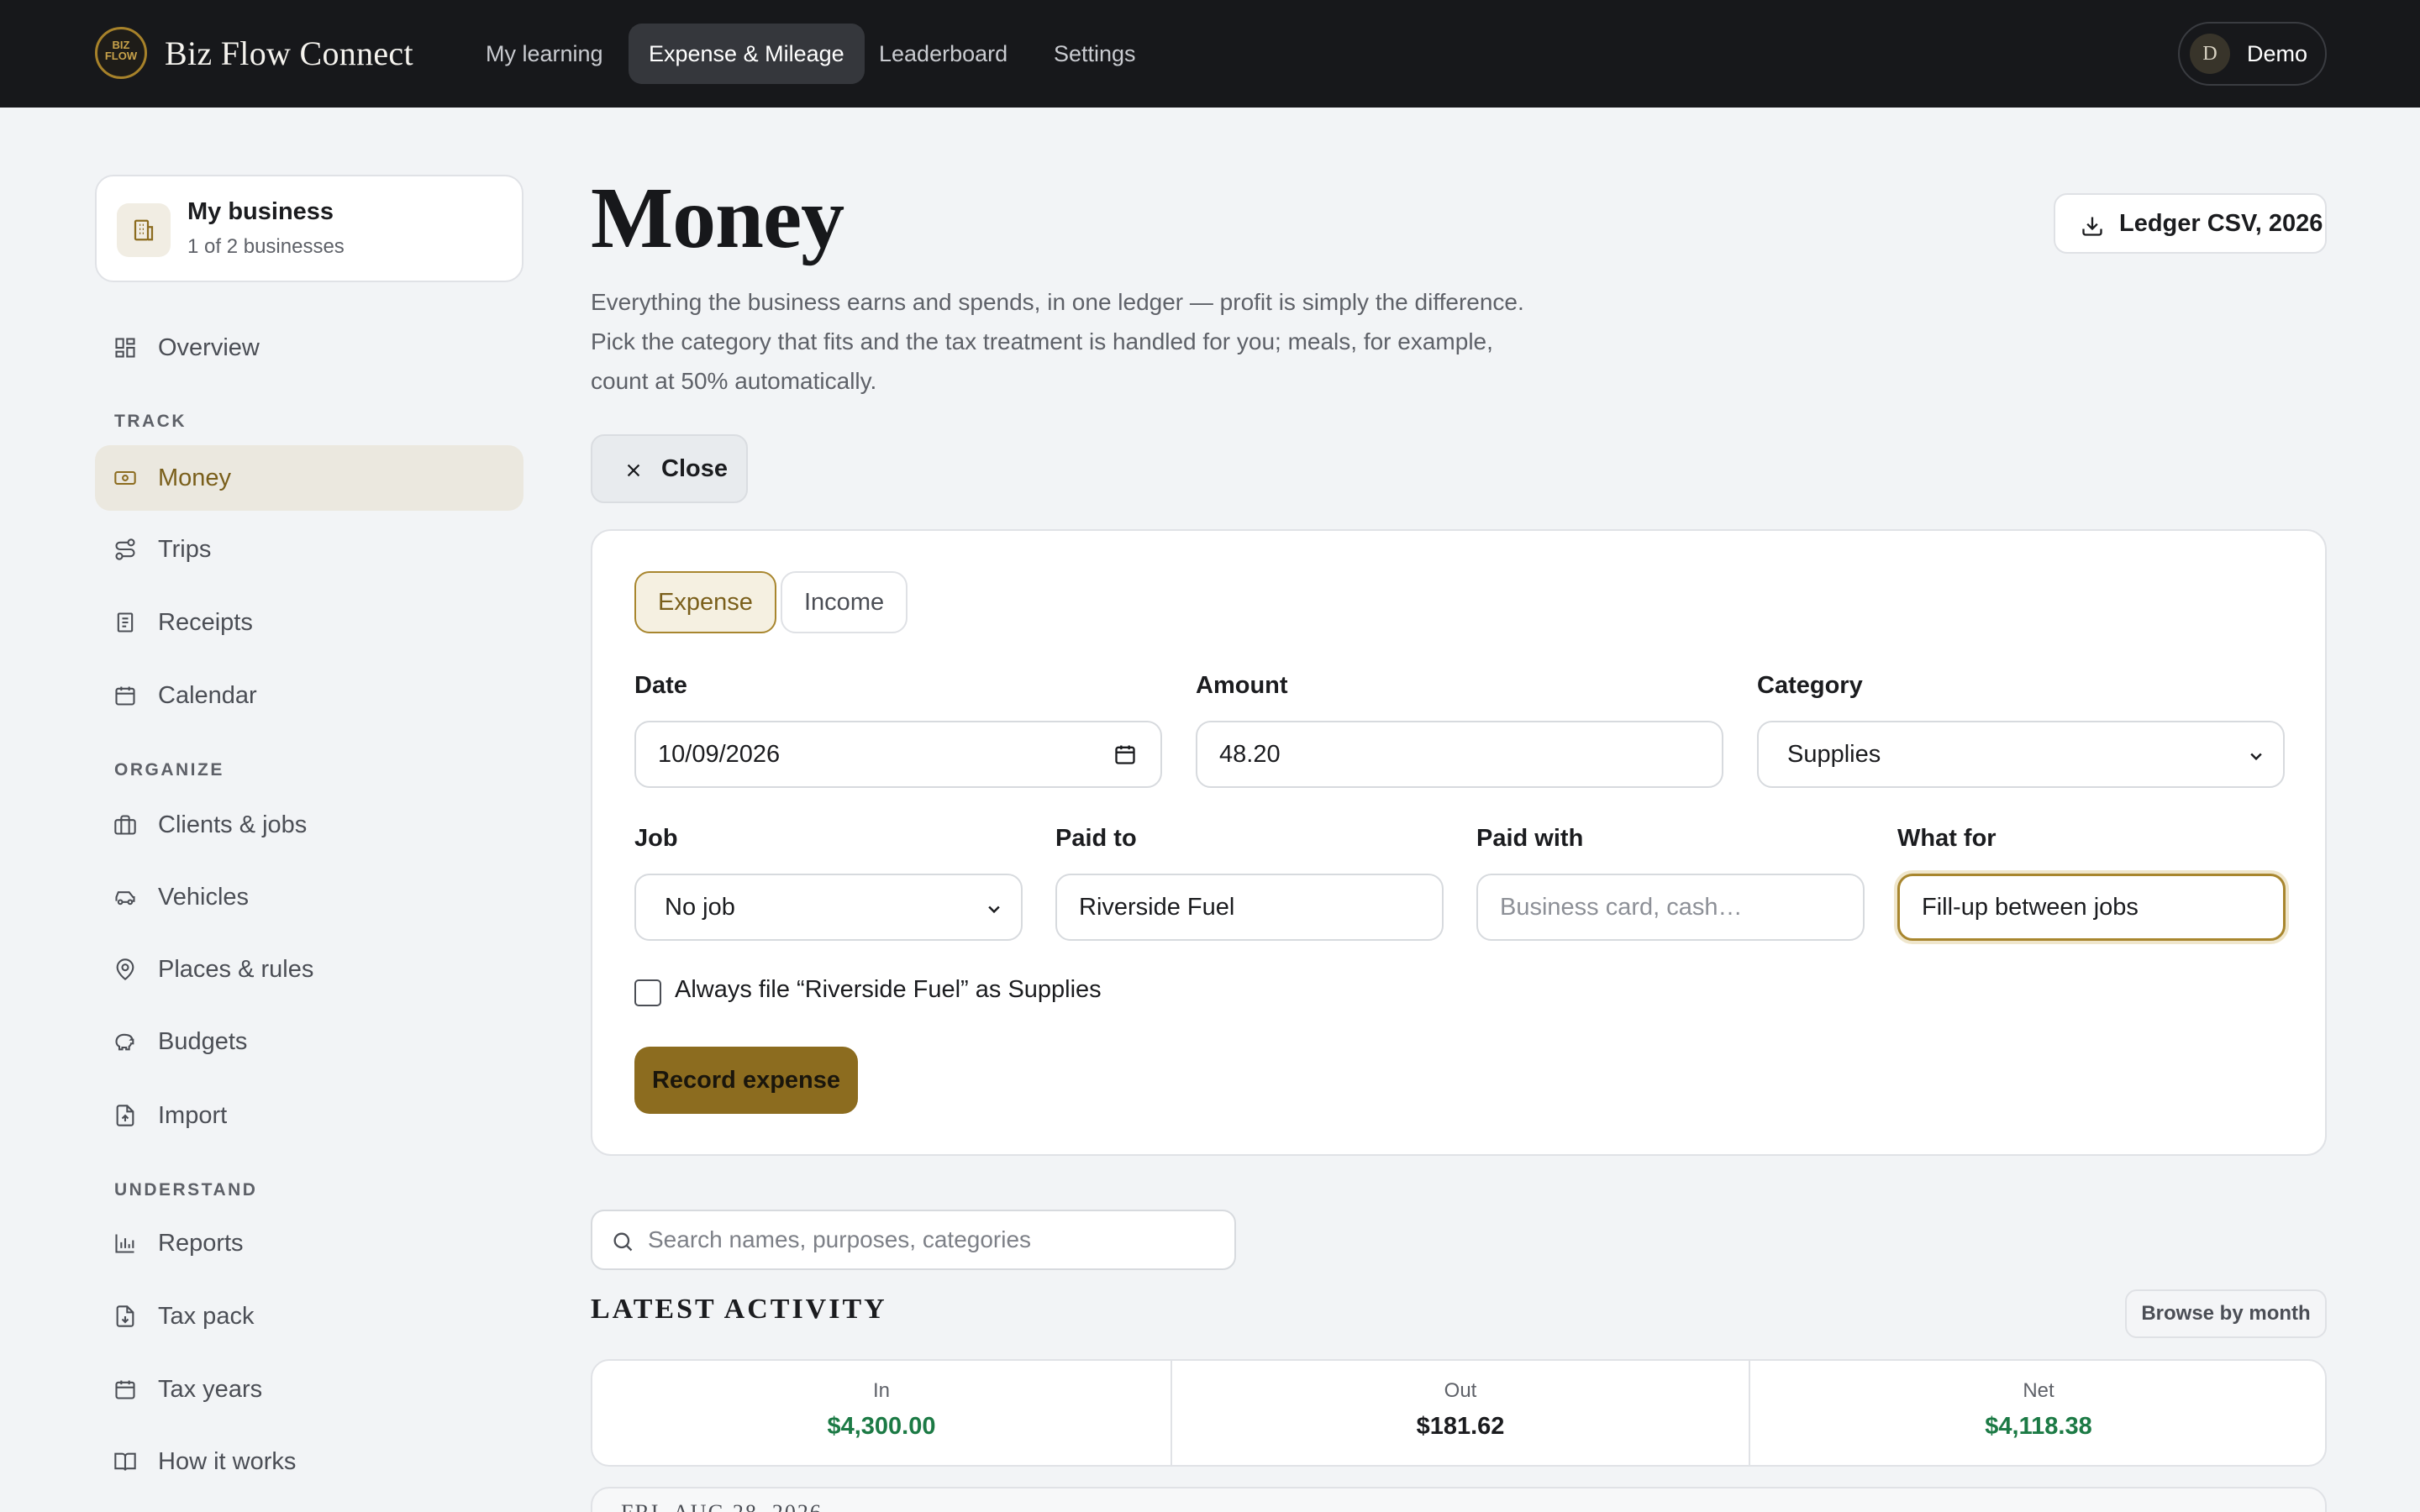  What do you see at coordinates (207, 695) in the screenshot?
I see `sidebar-item-label: Calendar` at bounding box center [207, 695].